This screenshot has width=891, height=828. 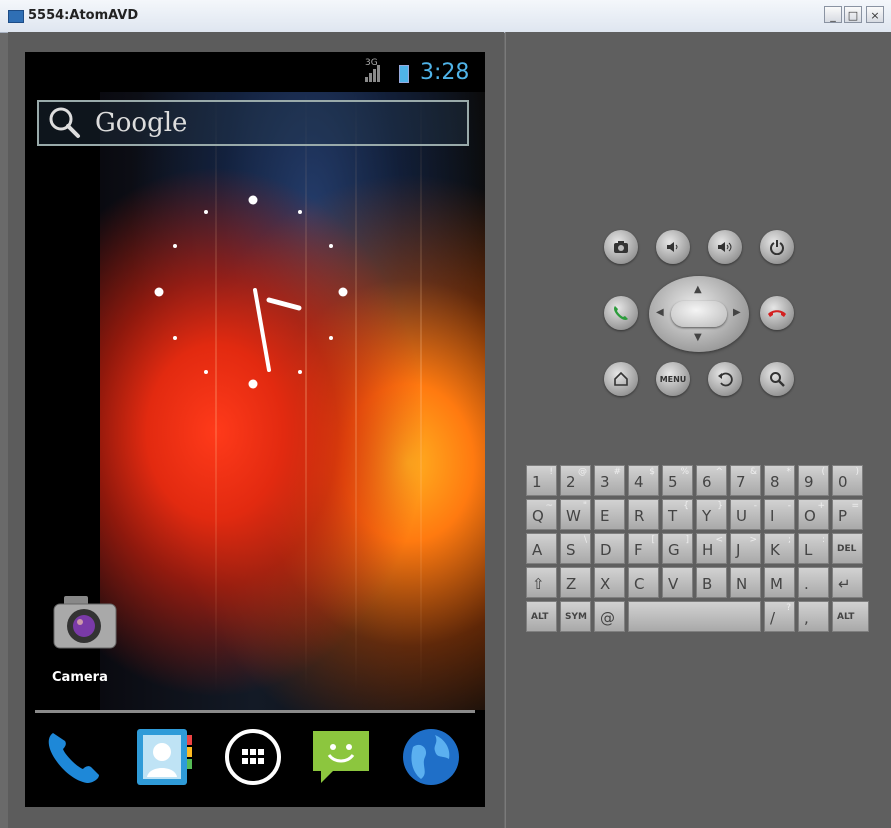 I want to click on end-call-button, so click(x=777, y=313).